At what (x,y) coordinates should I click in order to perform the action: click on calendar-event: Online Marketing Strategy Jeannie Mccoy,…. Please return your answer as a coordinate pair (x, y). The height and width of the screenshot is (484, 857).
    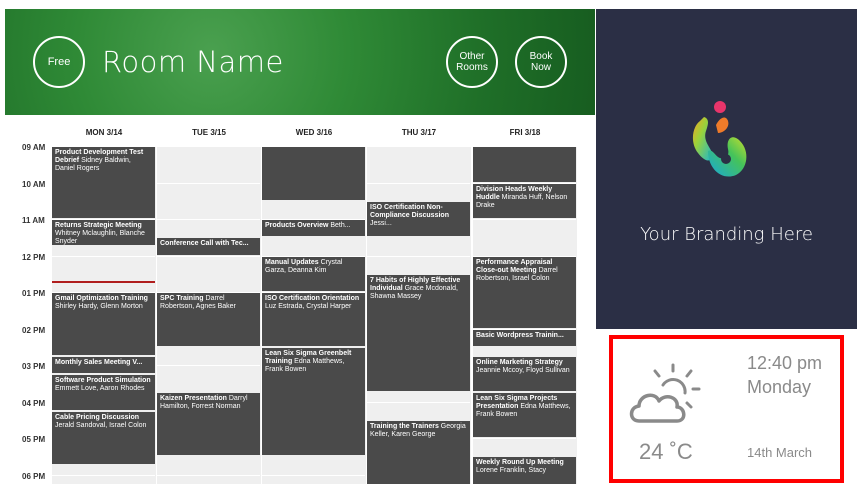
    Looking at the image, I should click on (524, 374).